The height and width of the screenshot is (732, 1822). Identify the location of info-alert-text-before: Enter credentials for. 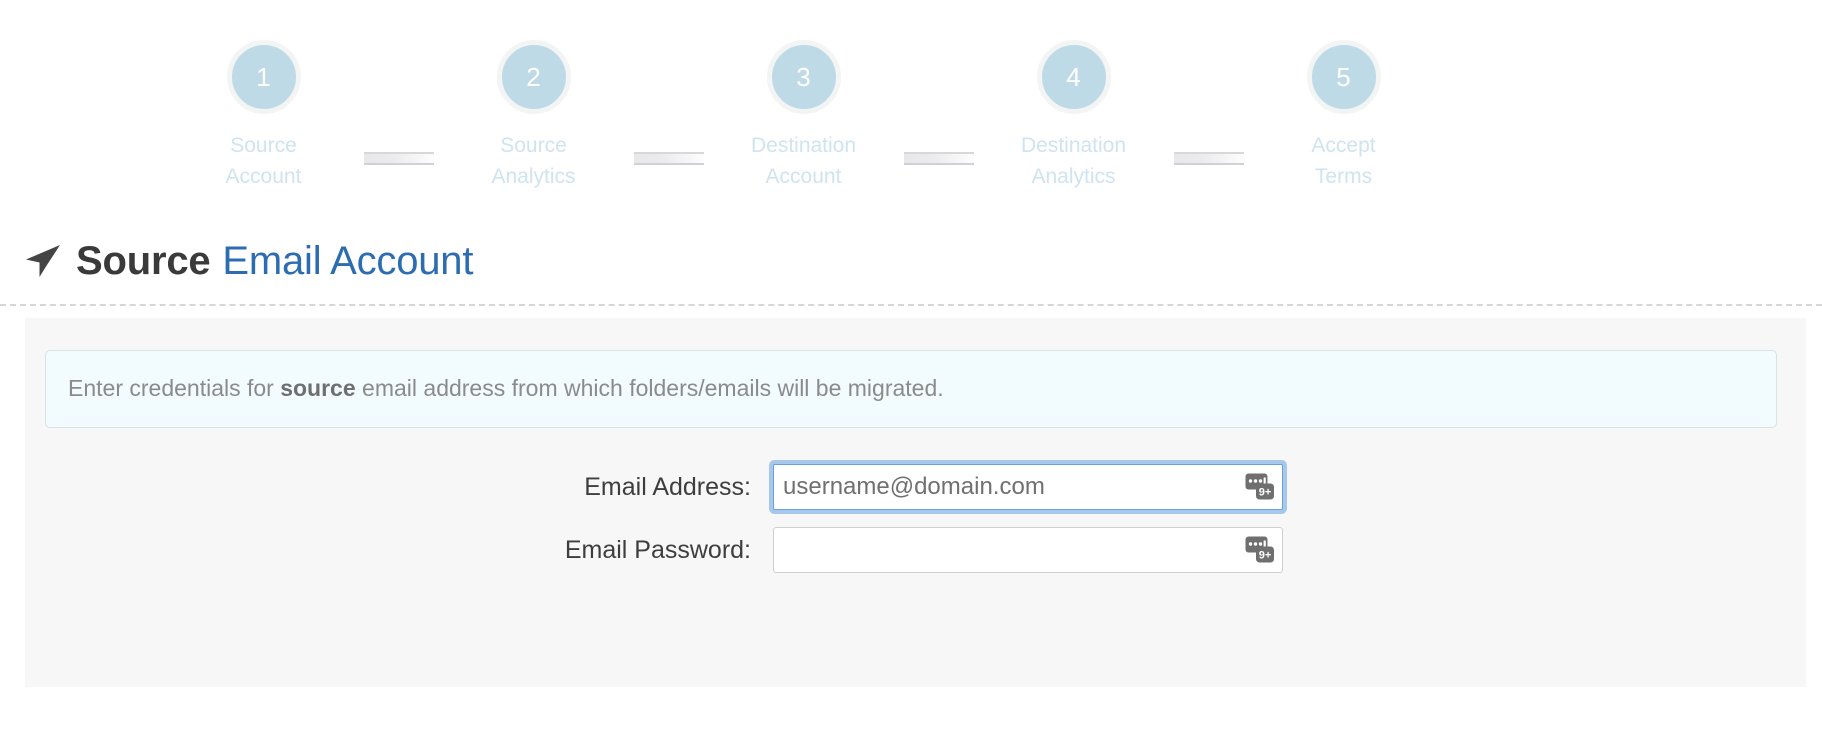
(174, 388).